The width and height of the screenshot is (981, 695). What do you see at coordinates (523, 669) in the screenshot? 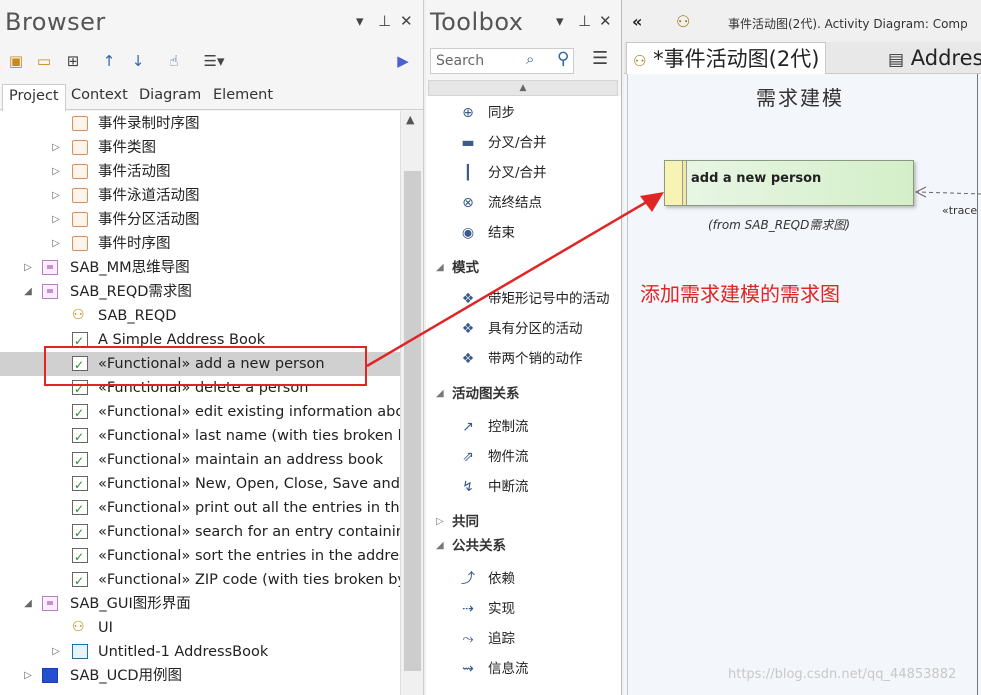
I see `toolbox-item: ⇝ 信息流` at bounding box center [523, 669].